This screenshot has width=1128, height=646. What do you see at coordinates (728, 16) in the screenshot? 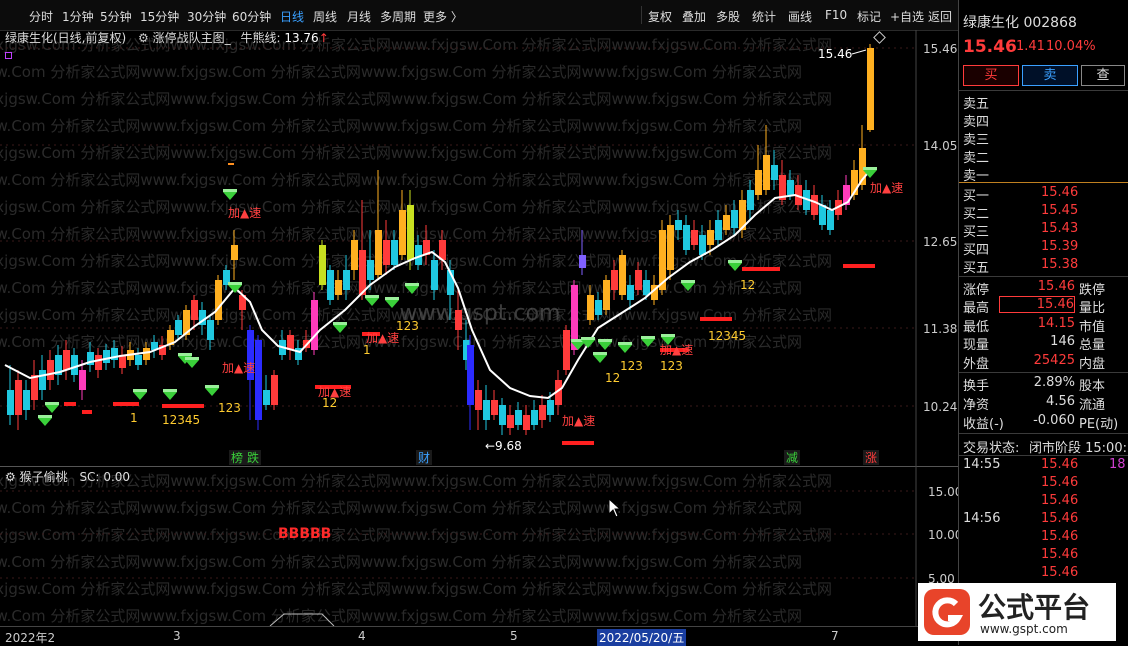
I see `multi-stock-button: 多股` at bounding box center [728, 16].